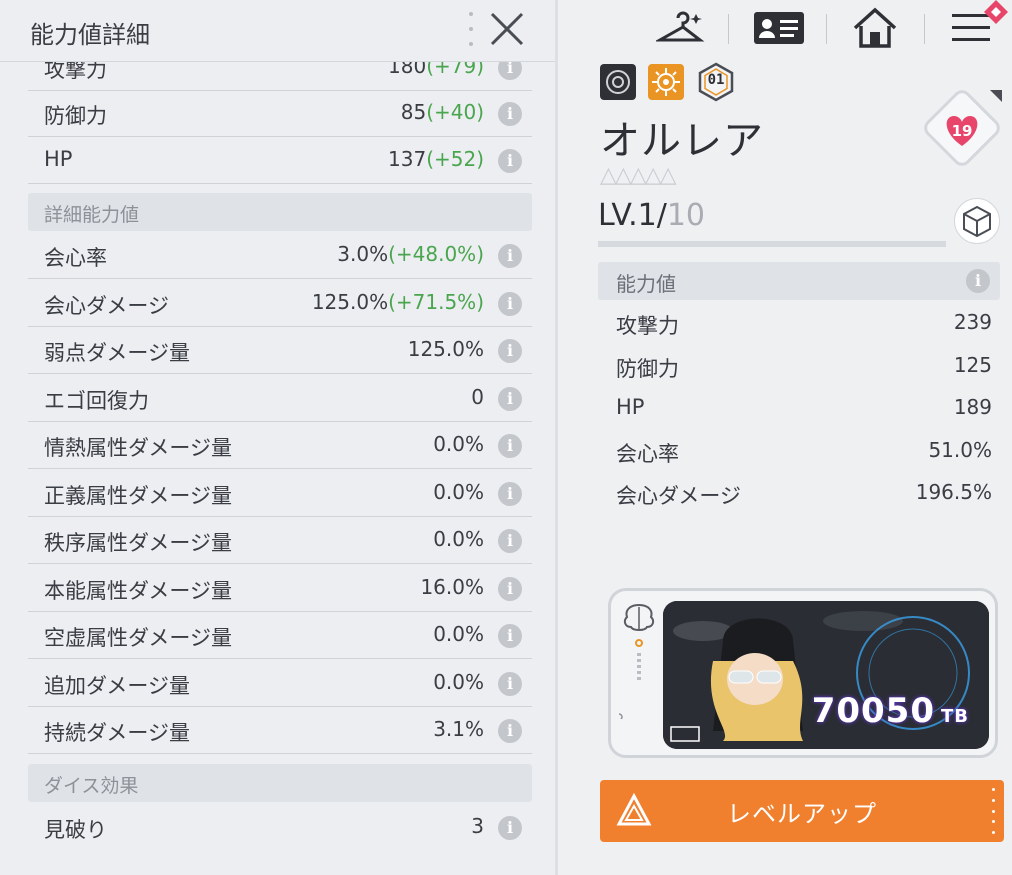 This screenshot has width=1012, height=875. Describe the element at coordinates (280, 730) in the screenshot. I see `stat-row: 持続ダメージ量 3.1% i` at that location.